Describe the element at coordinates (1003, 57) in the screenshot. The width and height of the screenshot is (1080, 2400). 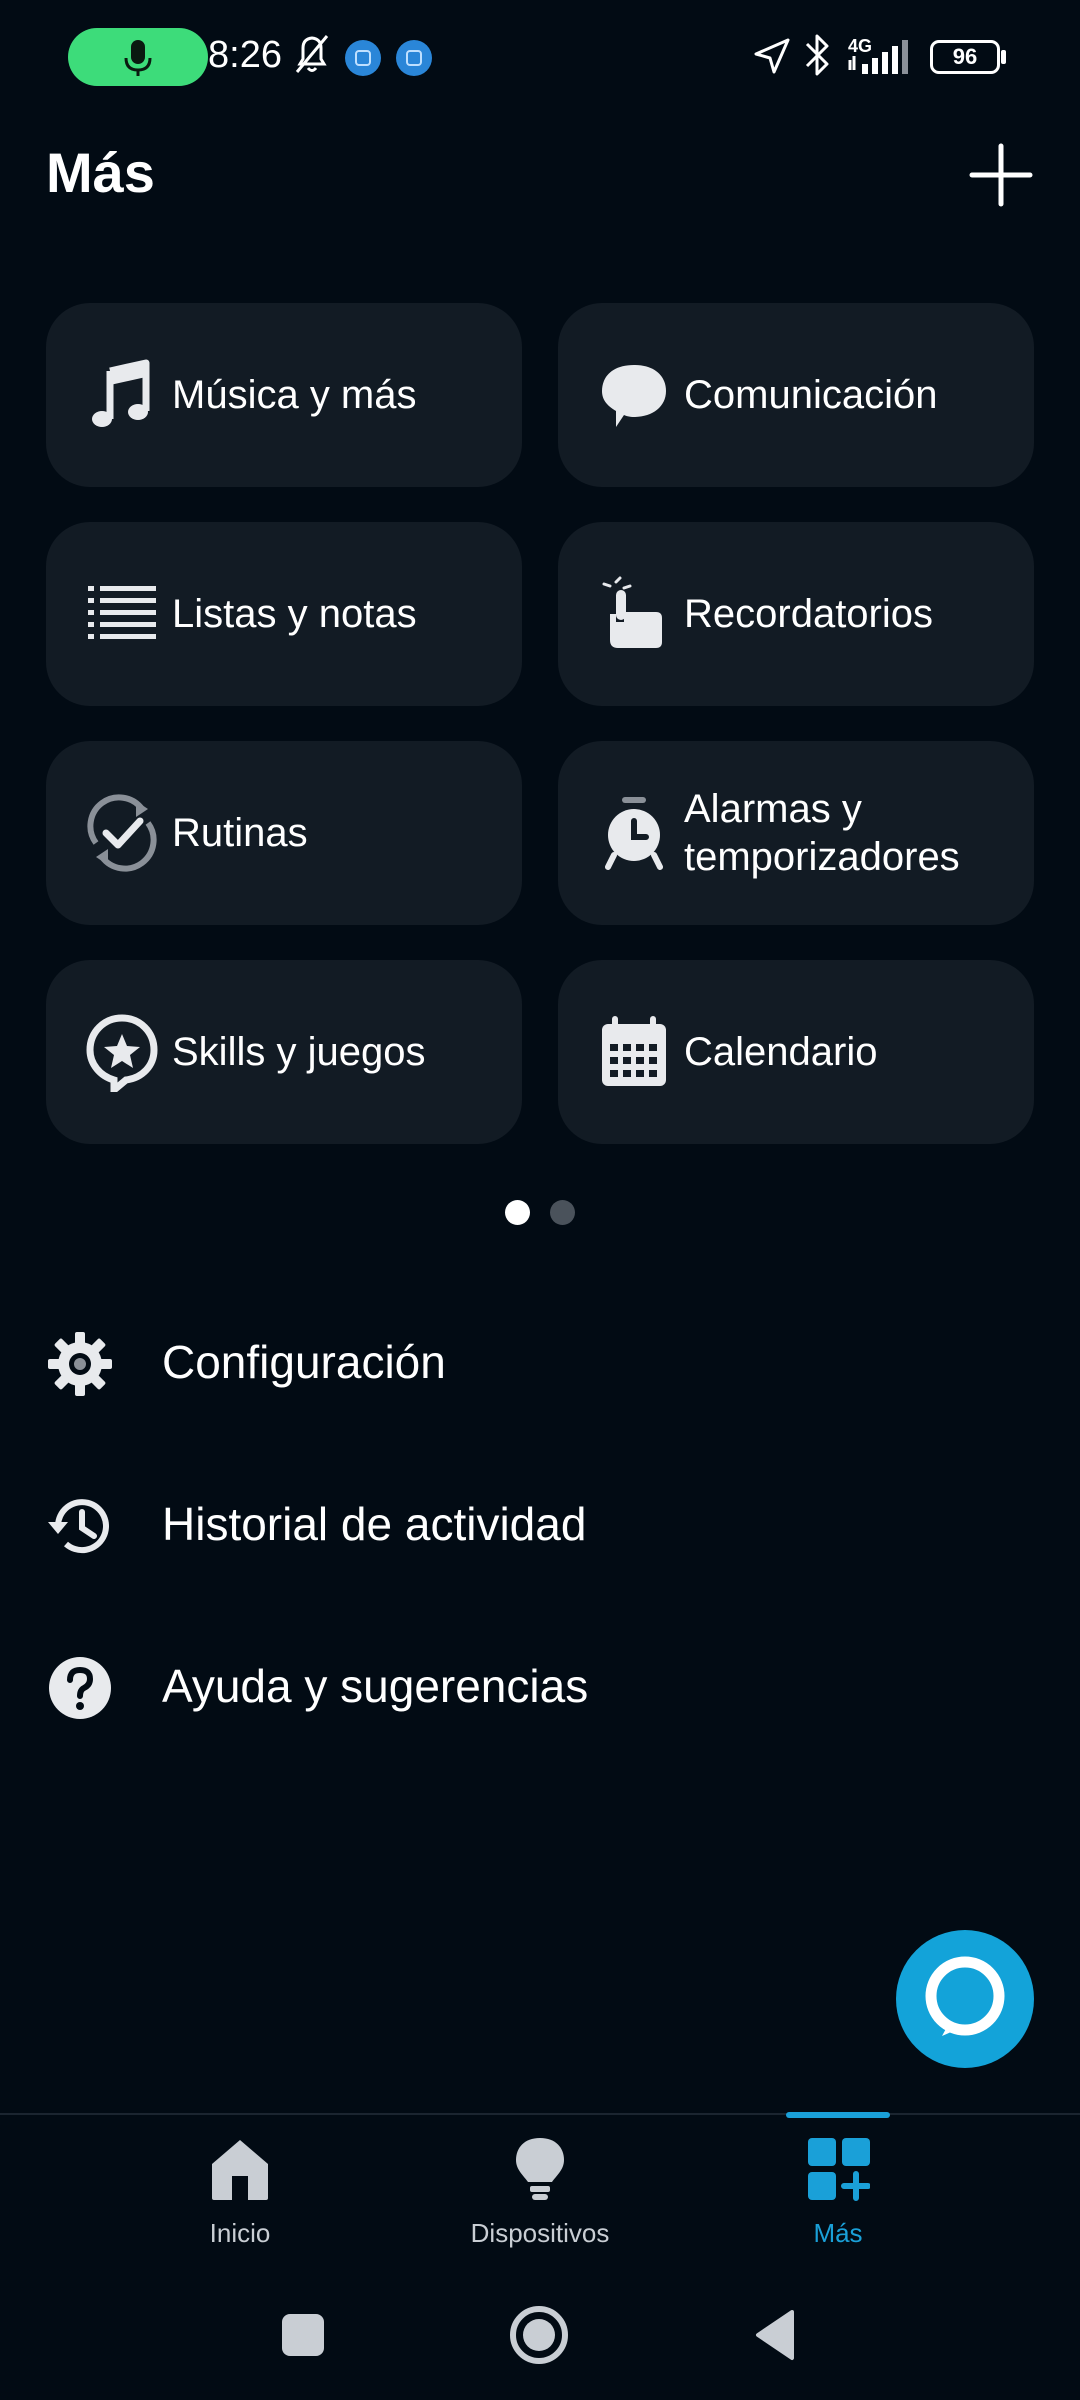
I see `battery-tip` at that location.